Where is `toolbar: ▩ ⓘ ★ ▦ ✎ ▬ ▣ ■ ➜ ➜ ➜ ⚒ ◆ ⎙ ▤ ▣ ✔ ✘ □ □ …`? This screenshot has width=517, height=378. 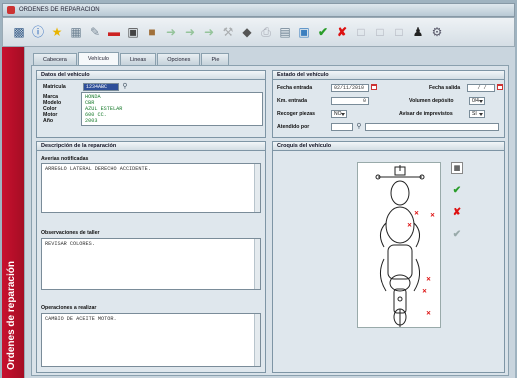
toolbar: ▩ ⓘ ★ ▦ ✎ ▬ ▣ ■ ➜ ➜ ➜ ⚒ ◆ ⎙ ▤ ▣ ✔ ✘ □ □ … is located at coordinates (258, 32).